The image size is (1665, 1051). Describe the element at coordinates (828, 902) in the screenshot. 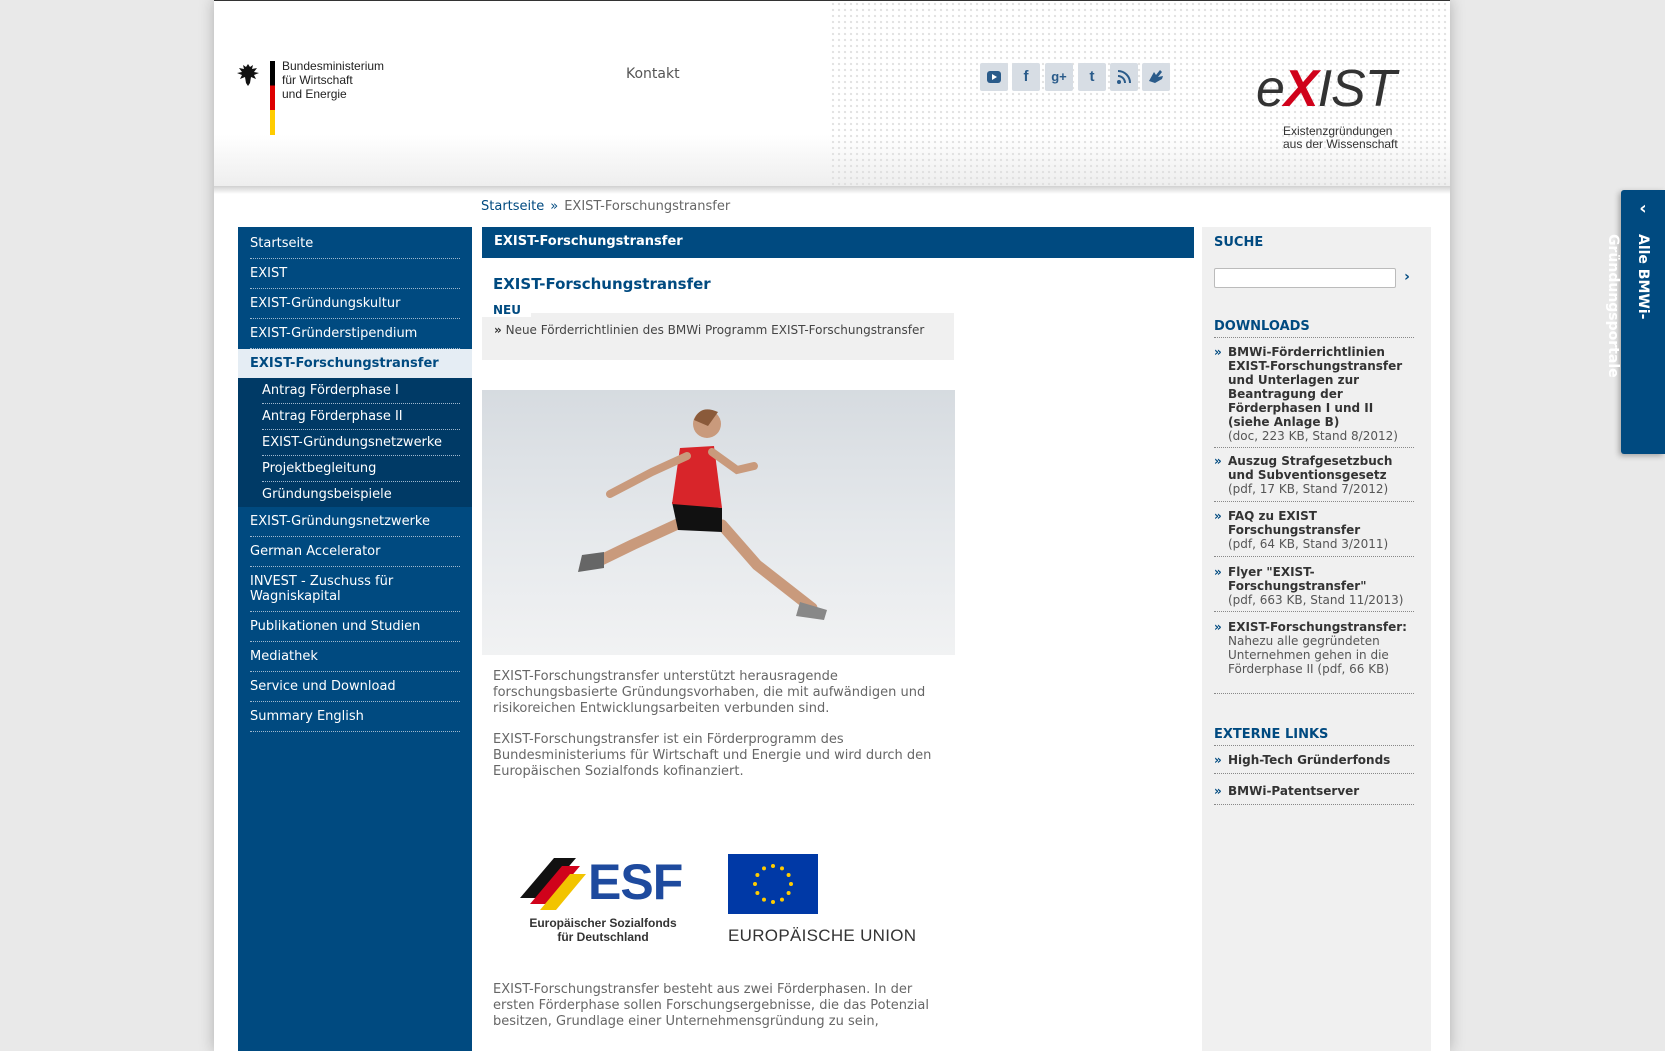

I see `eu-logo: EUROPÄISCHE UNION` at that location.